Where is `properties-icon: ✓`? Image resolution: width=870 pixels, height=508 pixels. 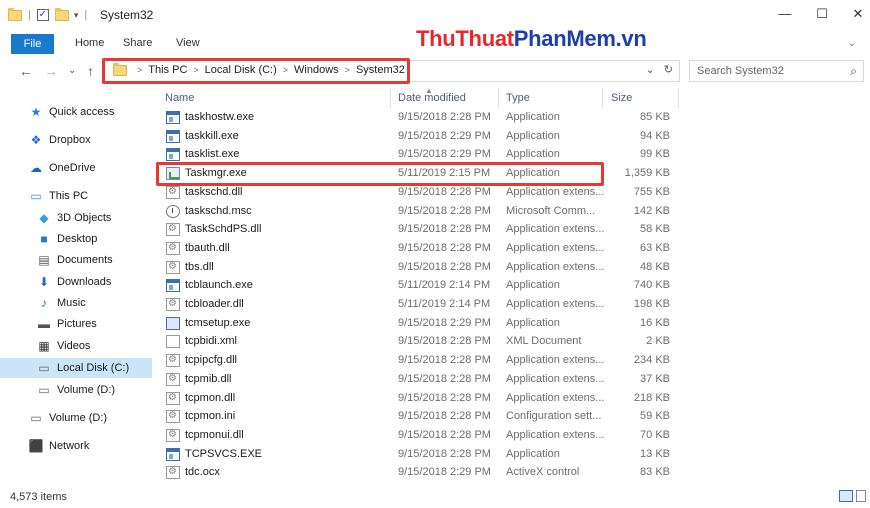 properties-icon: ✓ is located at coordinates (42, 15).